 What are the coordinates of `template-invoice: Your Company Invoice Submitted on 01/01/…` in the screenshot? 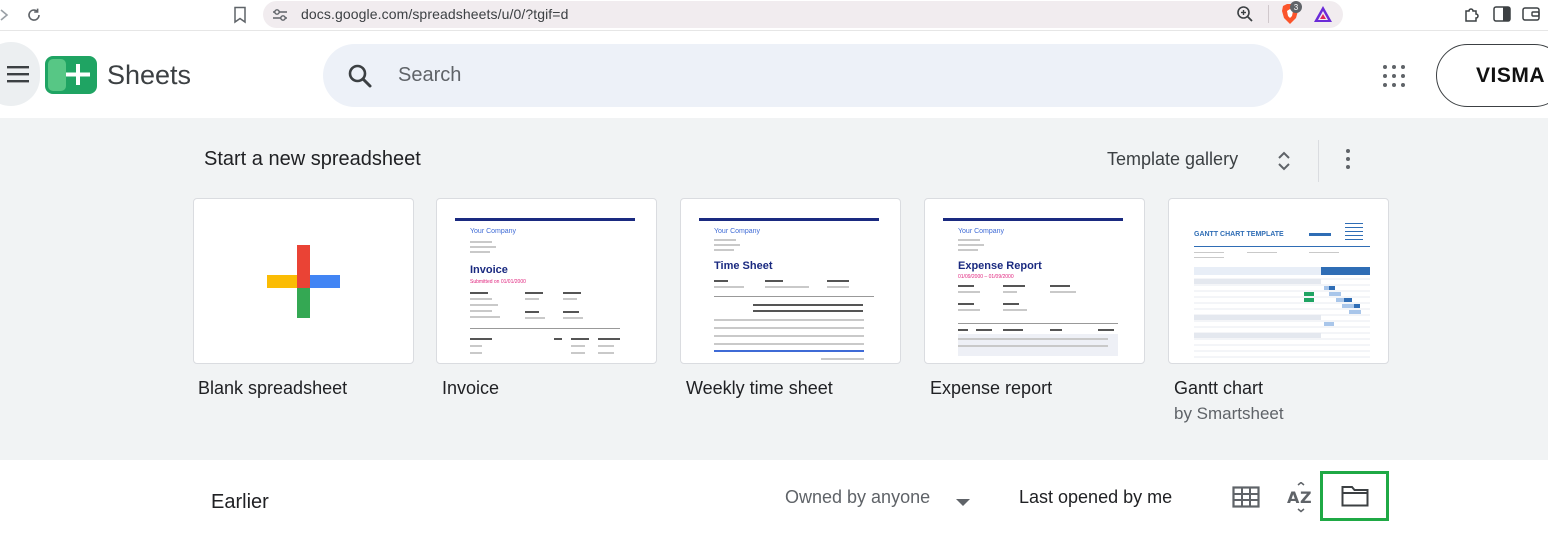 It's located at (546, 281).